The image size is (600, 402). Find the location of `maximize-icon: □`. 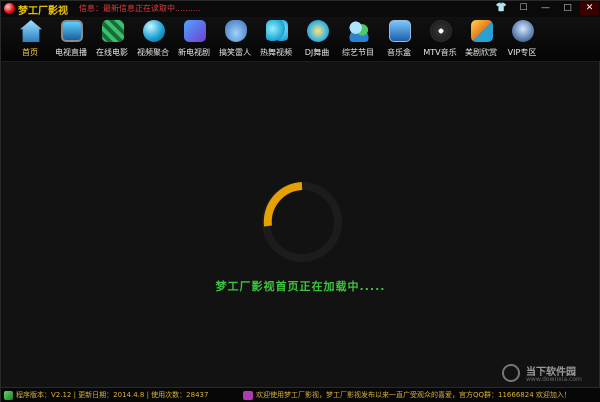

maximize-icon: □ is located at coordinates (567, 8).